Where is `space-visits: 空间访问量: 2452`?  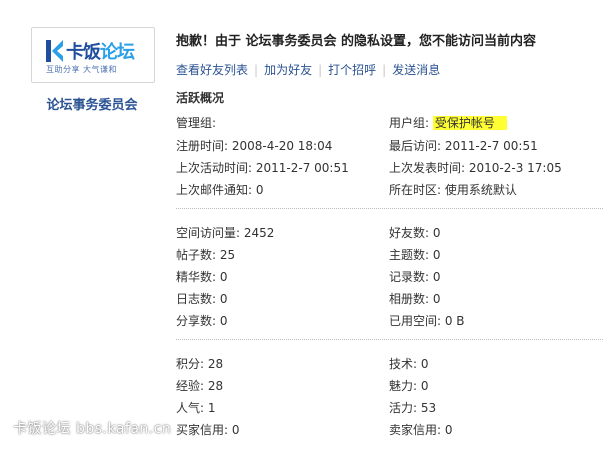
space-visits: 空间访问量: 2452 is located at coordinates (225, 233).